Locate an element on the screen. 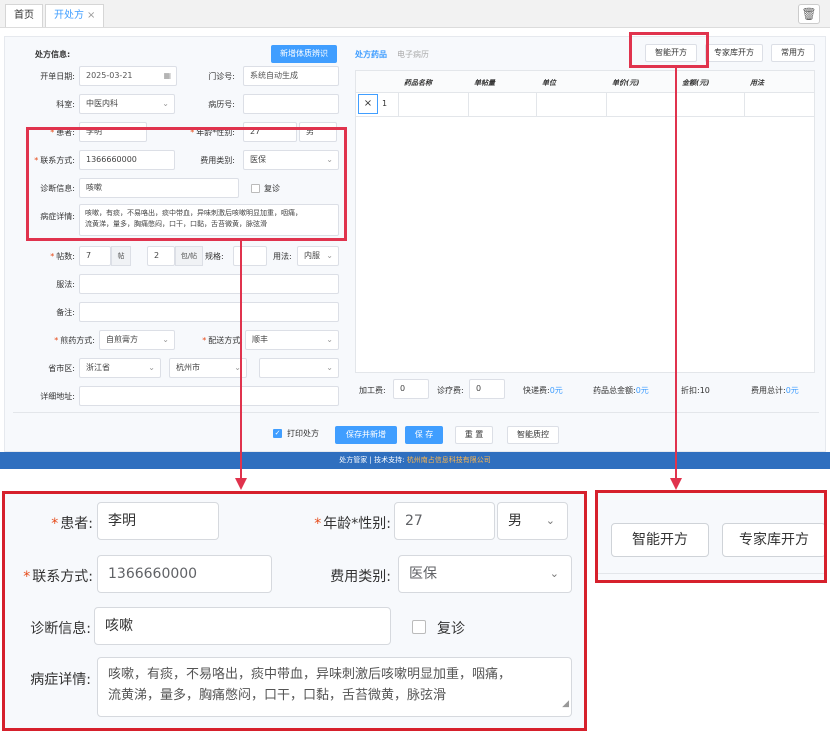 The width and height of the screenshot is (830, 733). smart-prescribe-button: 智能开方 is located at coordinates (671, 53).